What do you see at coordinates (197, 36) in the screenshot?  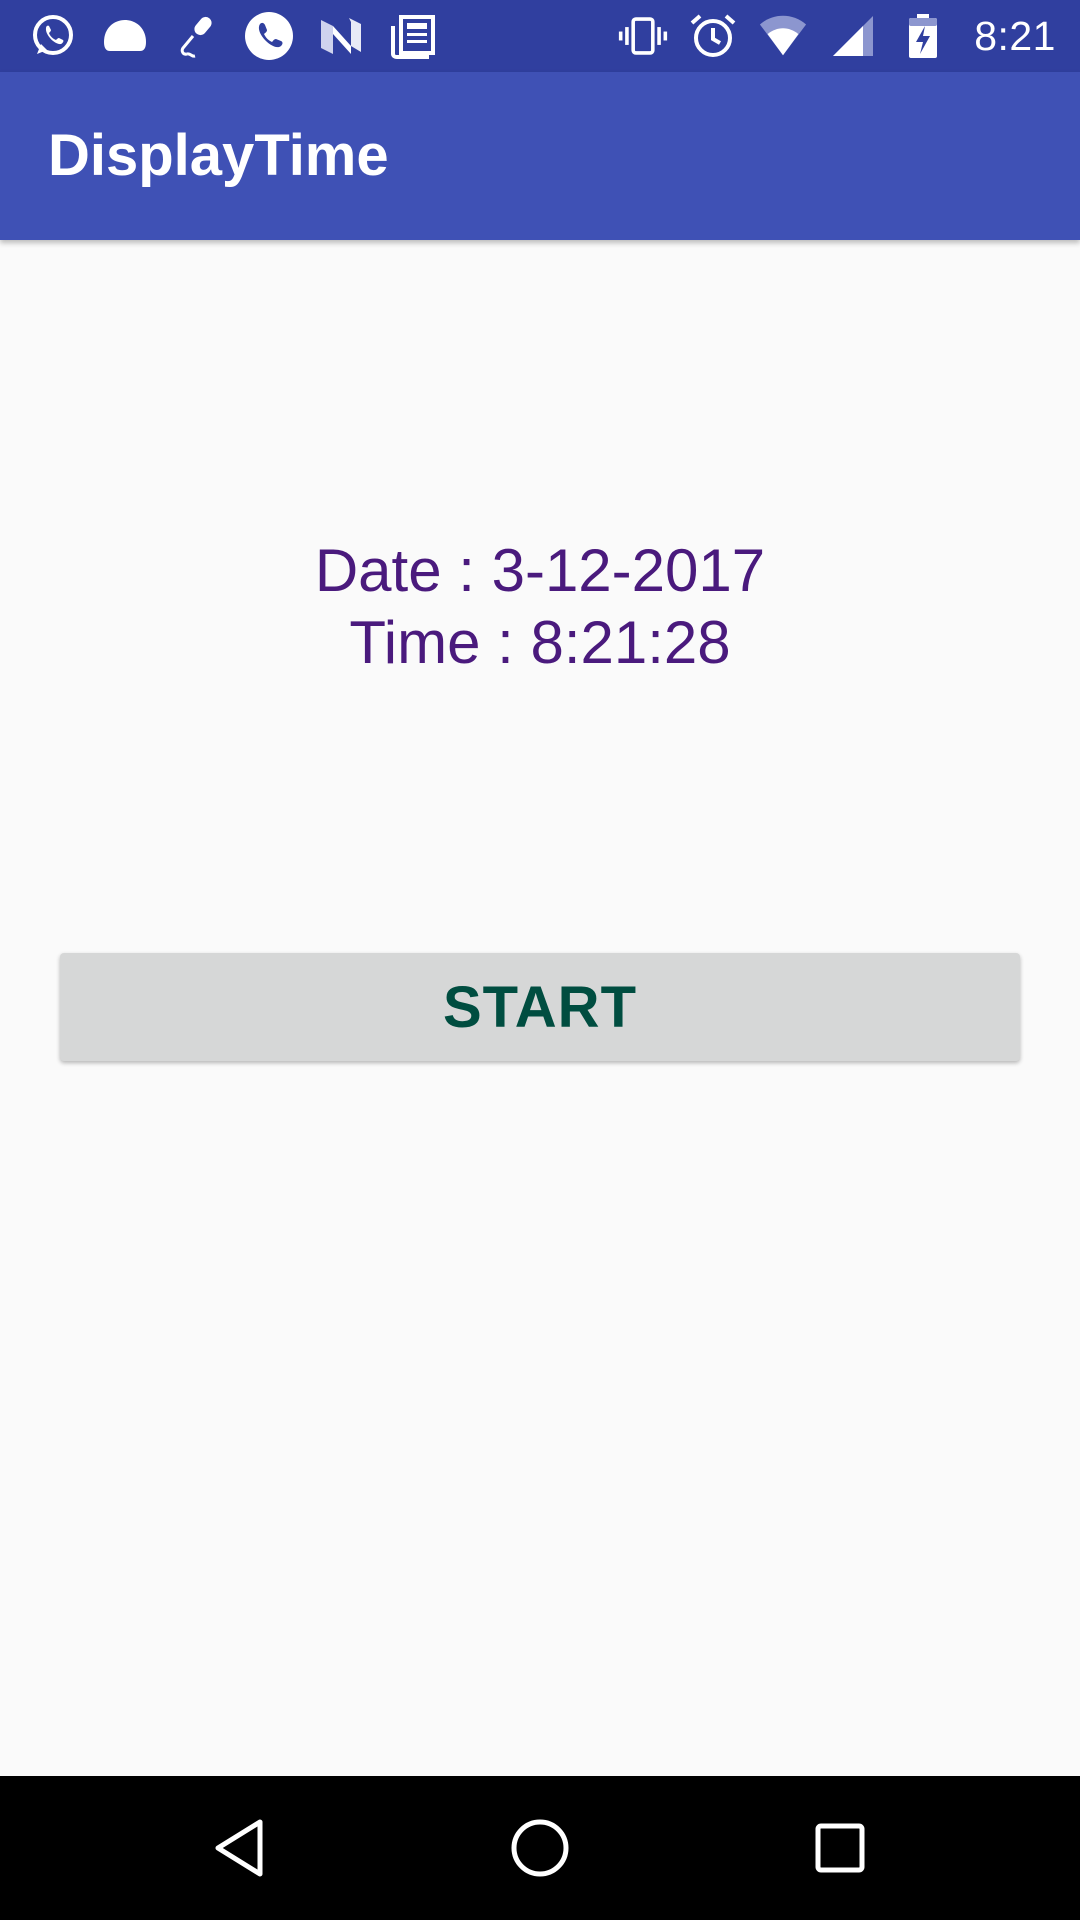 I see `microphone-icon` at bounding box center [197, 36].